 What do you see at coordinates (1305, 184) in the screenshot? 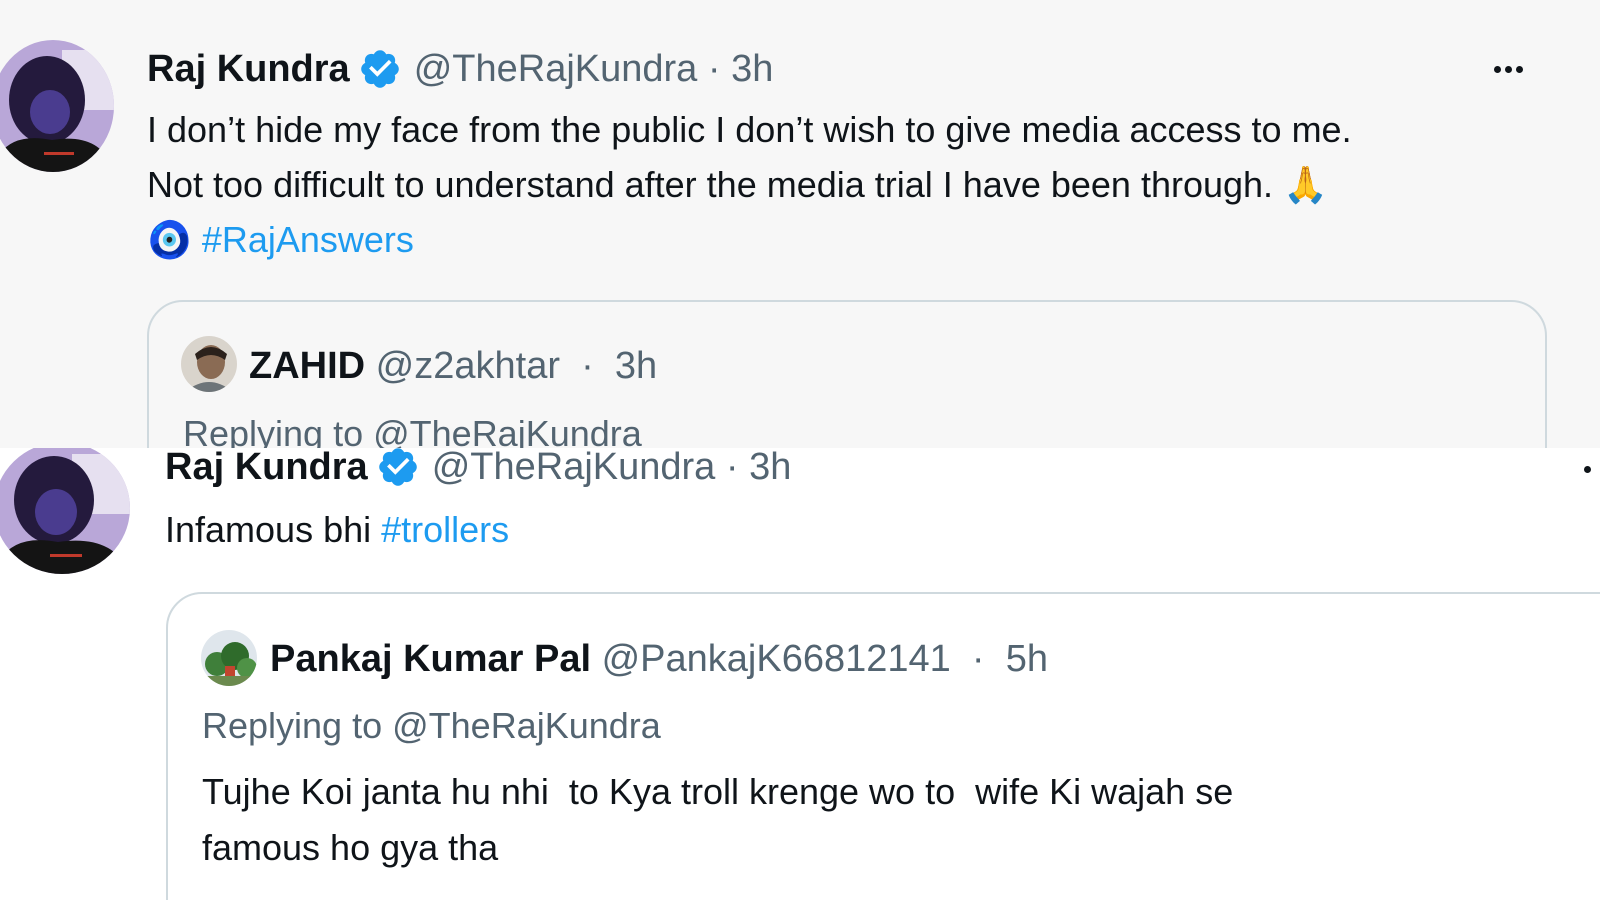
I see `pray-emoji: 🙏` at bounding box center [1305, 184].